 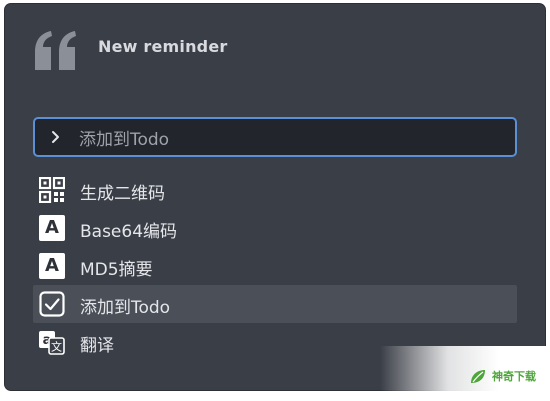 What do you see at coordinates (275, 304) in the screenshot?
I see `action-item-add-todo: 添加到Todo` at bounding box center [275, 304].